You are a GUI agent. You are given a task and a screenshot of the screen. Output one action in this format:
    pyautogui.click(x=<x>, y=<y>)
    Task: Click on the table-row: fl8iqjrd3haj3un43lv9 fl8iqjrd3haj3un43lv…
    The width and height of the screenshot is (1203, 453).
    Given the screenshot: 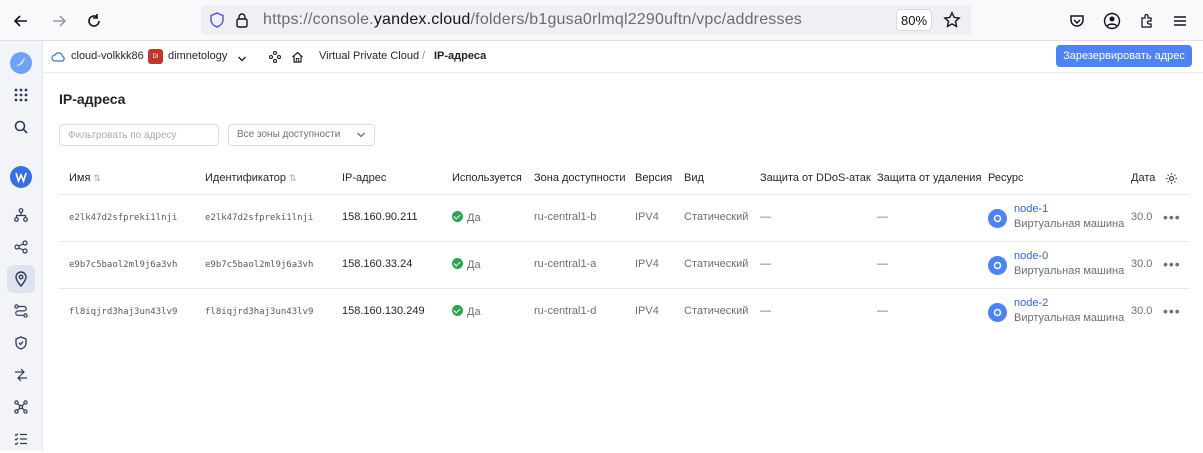 What is the action you would take?
    pyautogui.click(x=624, y=311)
    